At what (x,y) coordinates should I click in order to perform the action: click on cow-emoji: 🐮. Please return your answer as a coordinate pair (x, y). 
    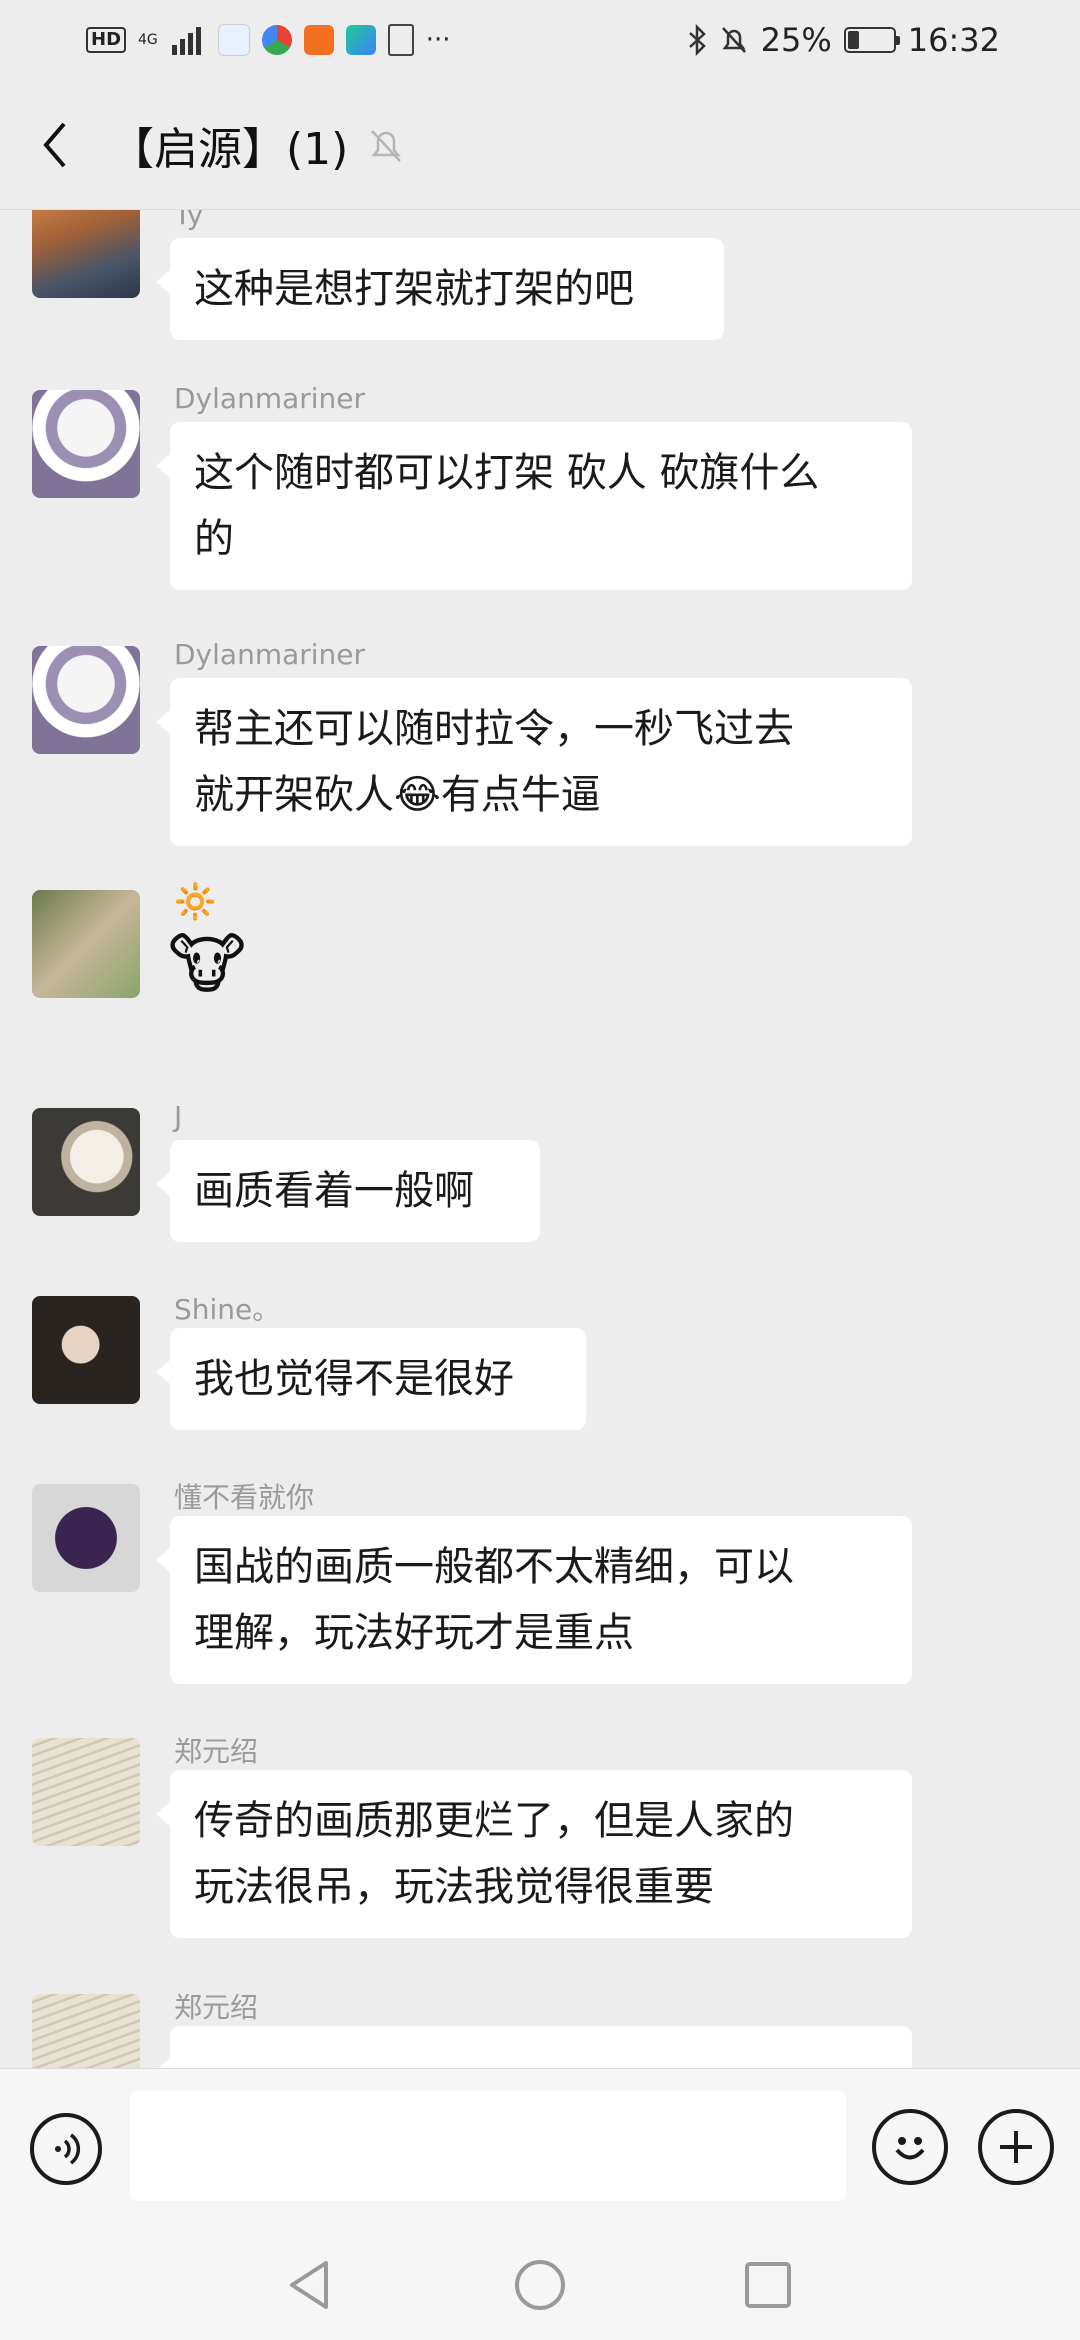
    Looking at the image, I should click on (207, 964).